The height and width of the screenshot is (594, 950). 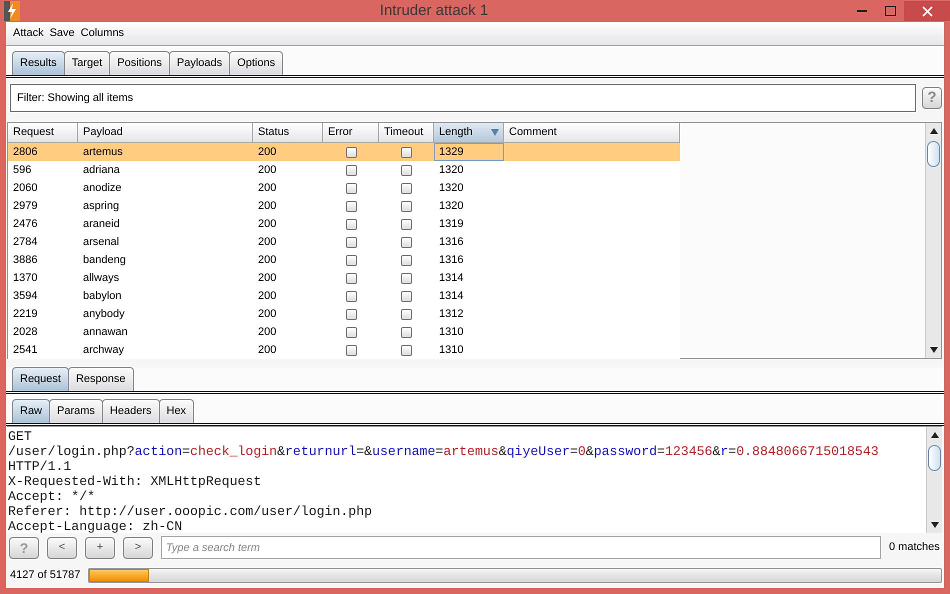 I want to click on filter-label: Filter: Showing all items, so click(x=75, y=98).